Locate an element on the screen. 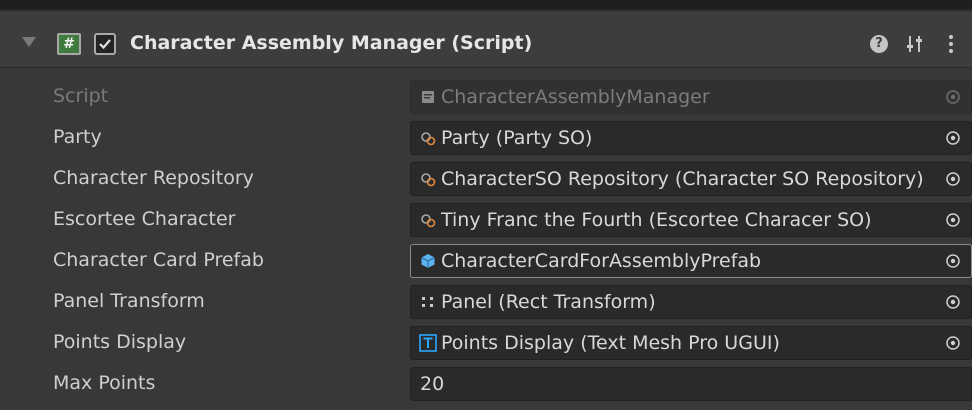 Image resolution: width=972 pixels, height=410 pixels. property-label: Points Display is located at coordinates (120, 342).